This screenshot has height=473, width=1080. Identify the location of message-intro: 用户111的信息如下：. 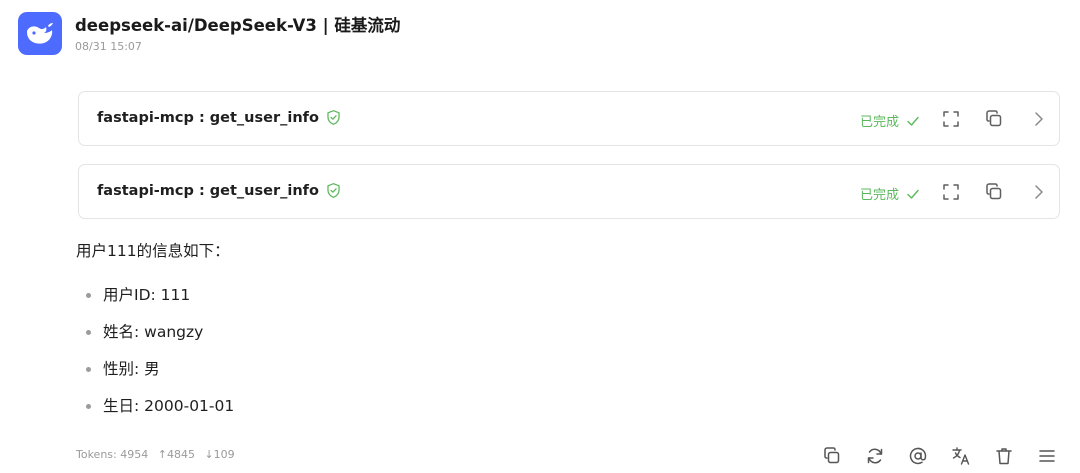
(153, 251).